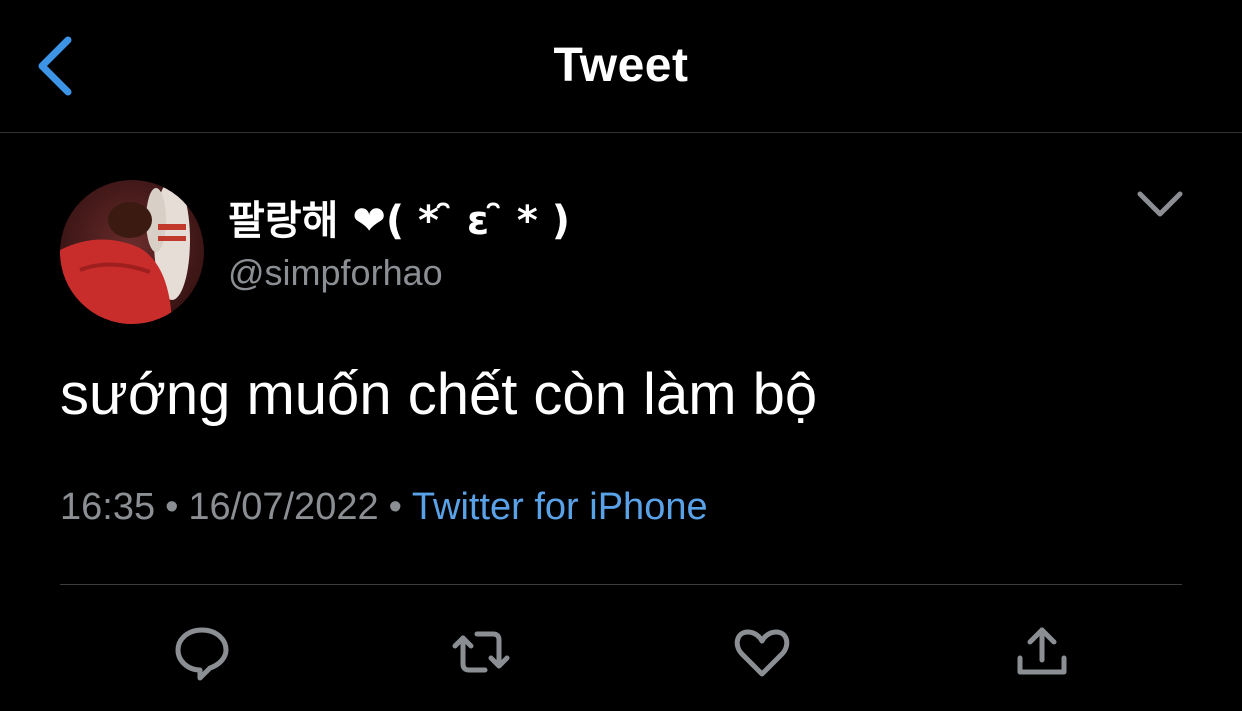 This screenshot has height=711, width=1242. I want to click on heart-icon, so click(762, 653).